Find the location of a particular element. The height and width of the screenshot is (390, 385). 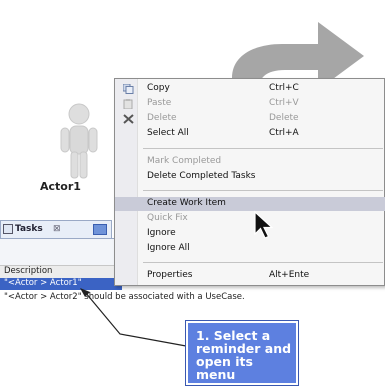

instruction-callout: 1. Select a reminder and open its menu is located at coordinates (242, 353).